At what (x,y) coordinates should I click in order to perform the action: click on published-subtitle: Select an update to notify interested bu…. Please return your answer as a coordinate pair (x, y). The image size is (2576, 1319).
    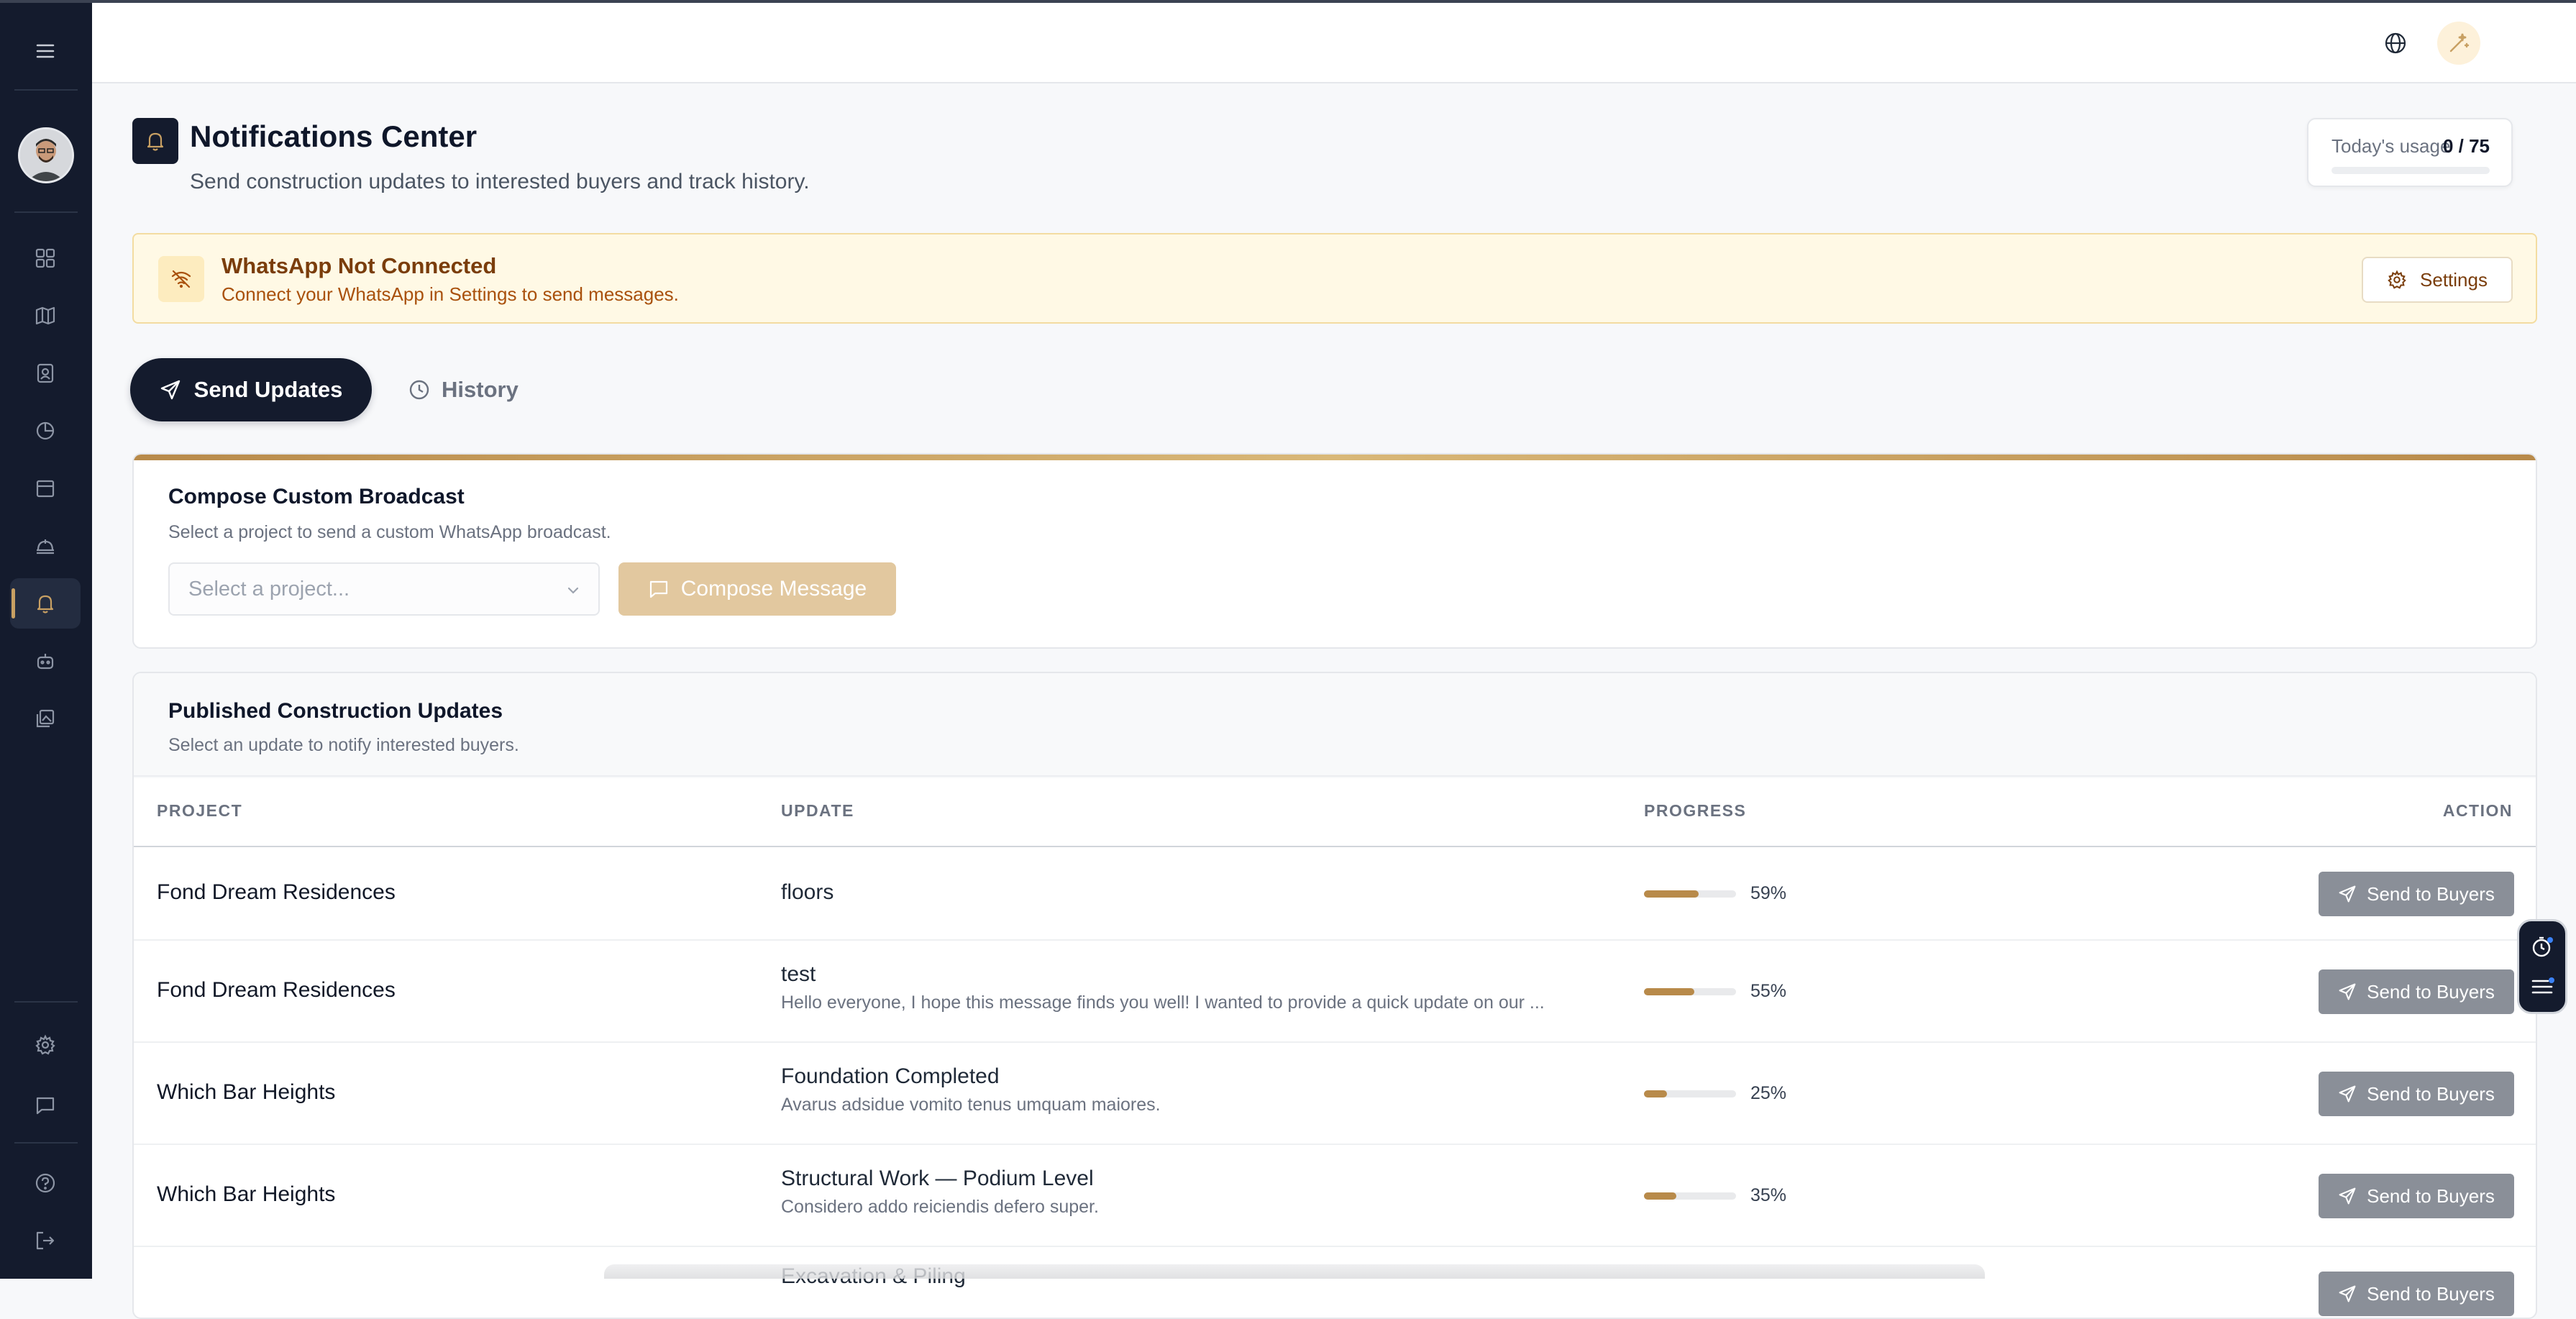
    Looking at the image, I should click on (343, 745).